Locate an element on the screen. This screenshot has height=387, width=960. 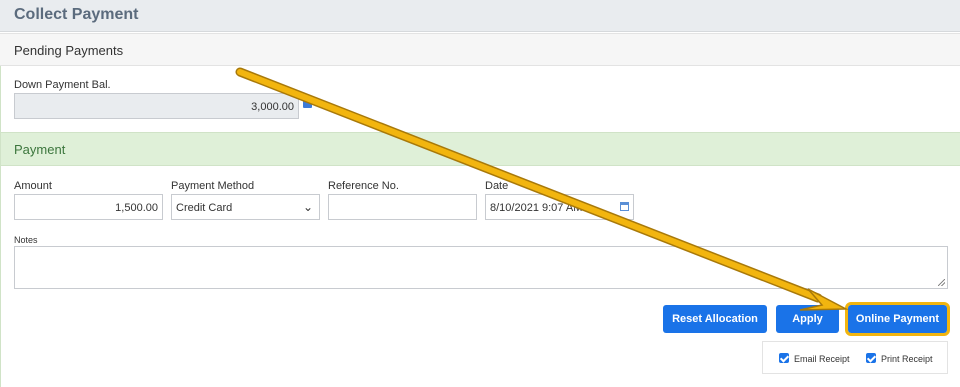
receipt-options: Email Receipt Print Receipt is located at coordinates (855, 357).